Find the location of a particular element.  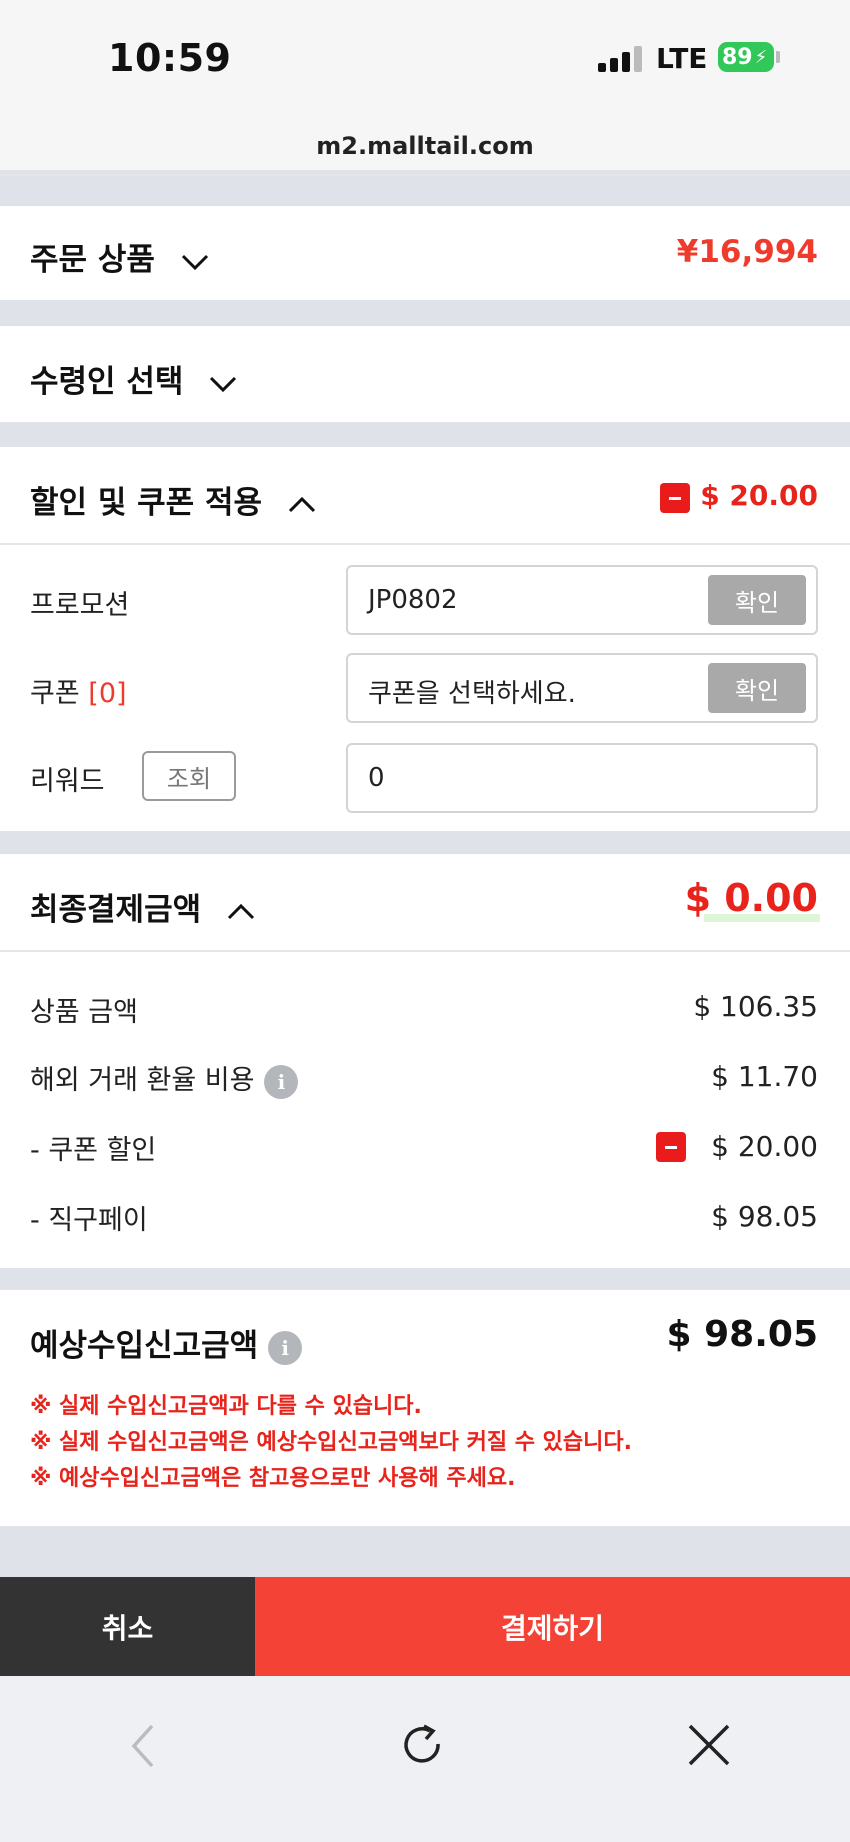

close-icon is located at coordinates (709, 1745).